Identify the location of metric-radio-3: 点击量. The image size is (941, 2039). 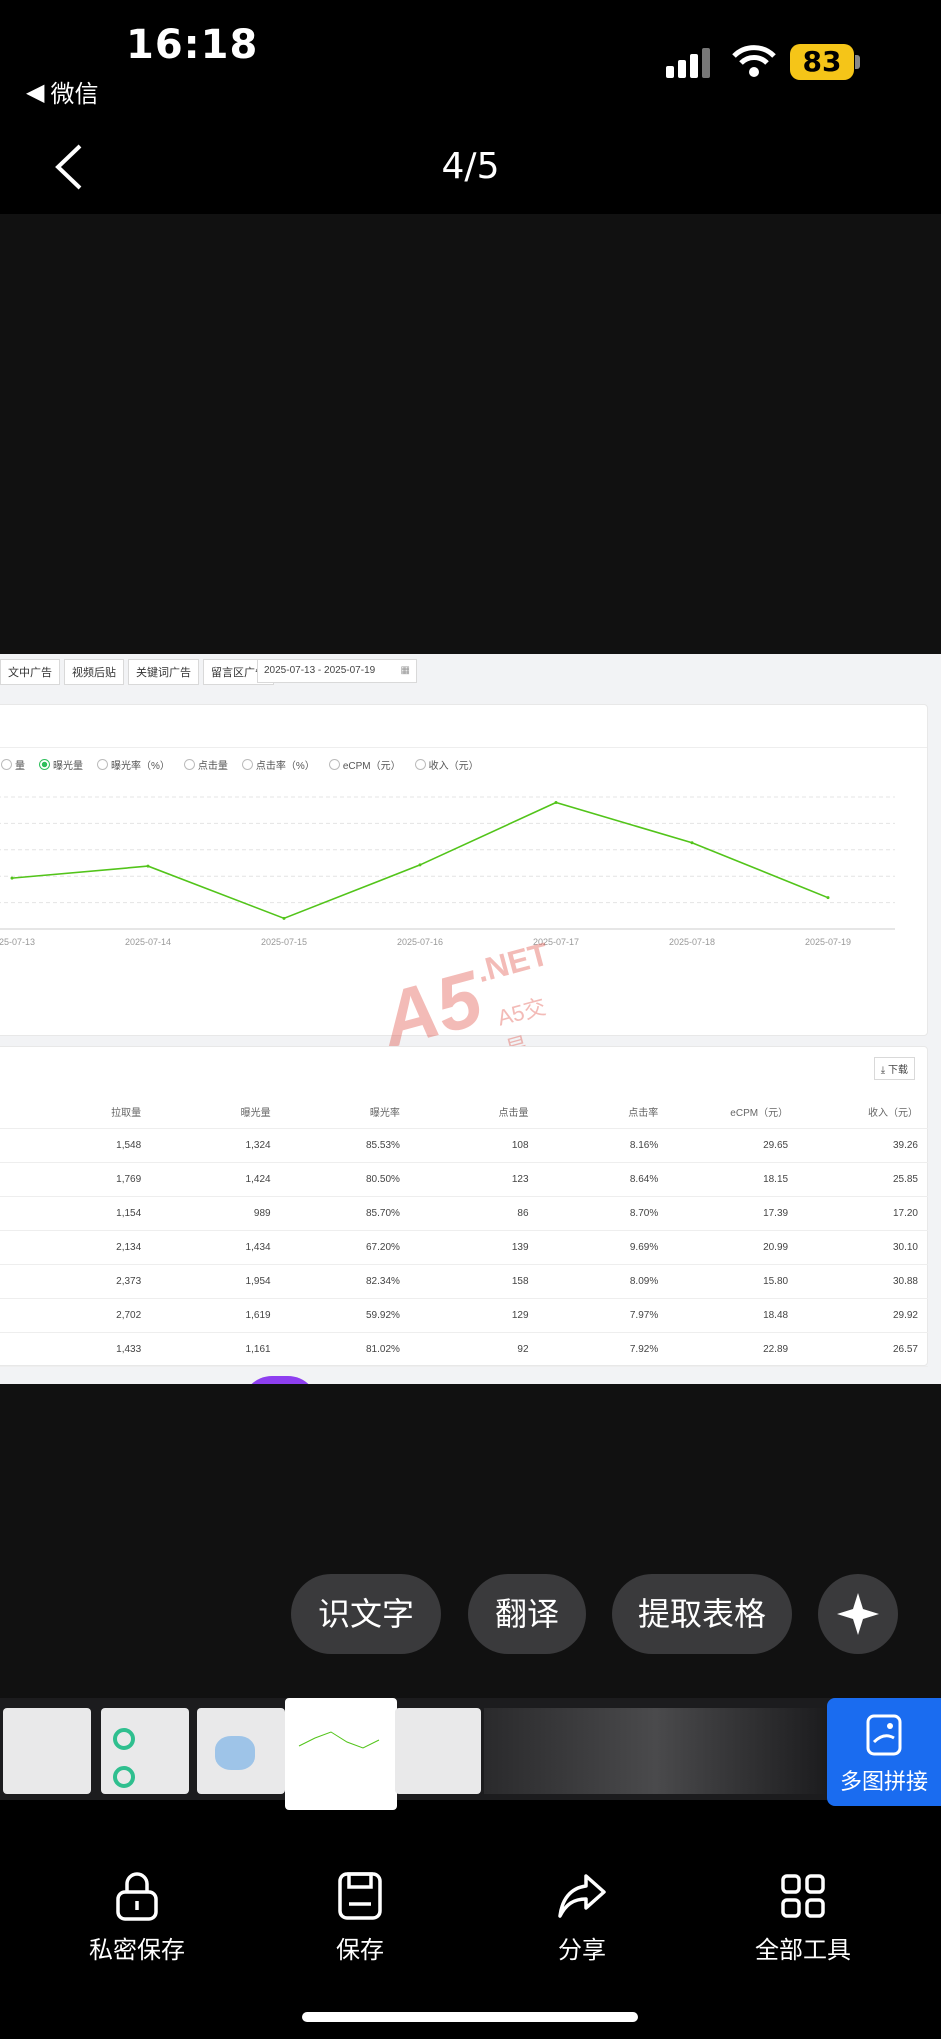
(205, 764).